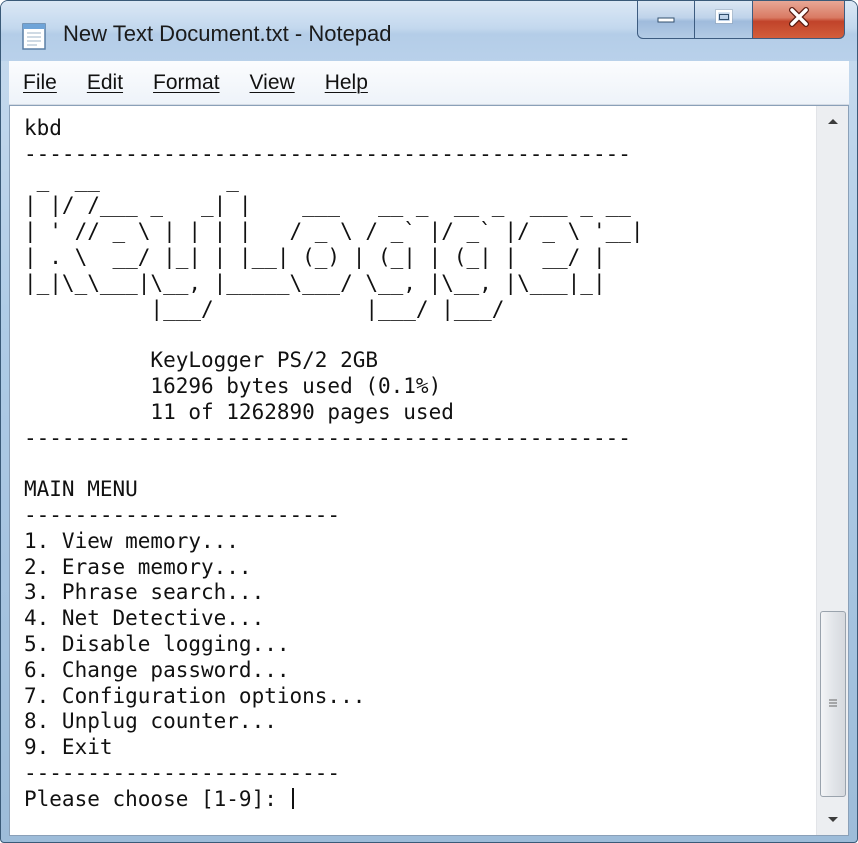 Image resolution: width=858 pixels, height=843 pixels. What do you see at coordinates (346, 83) in the screenshot?
I see `menu-help: Help` at bounding box center [346, 83].